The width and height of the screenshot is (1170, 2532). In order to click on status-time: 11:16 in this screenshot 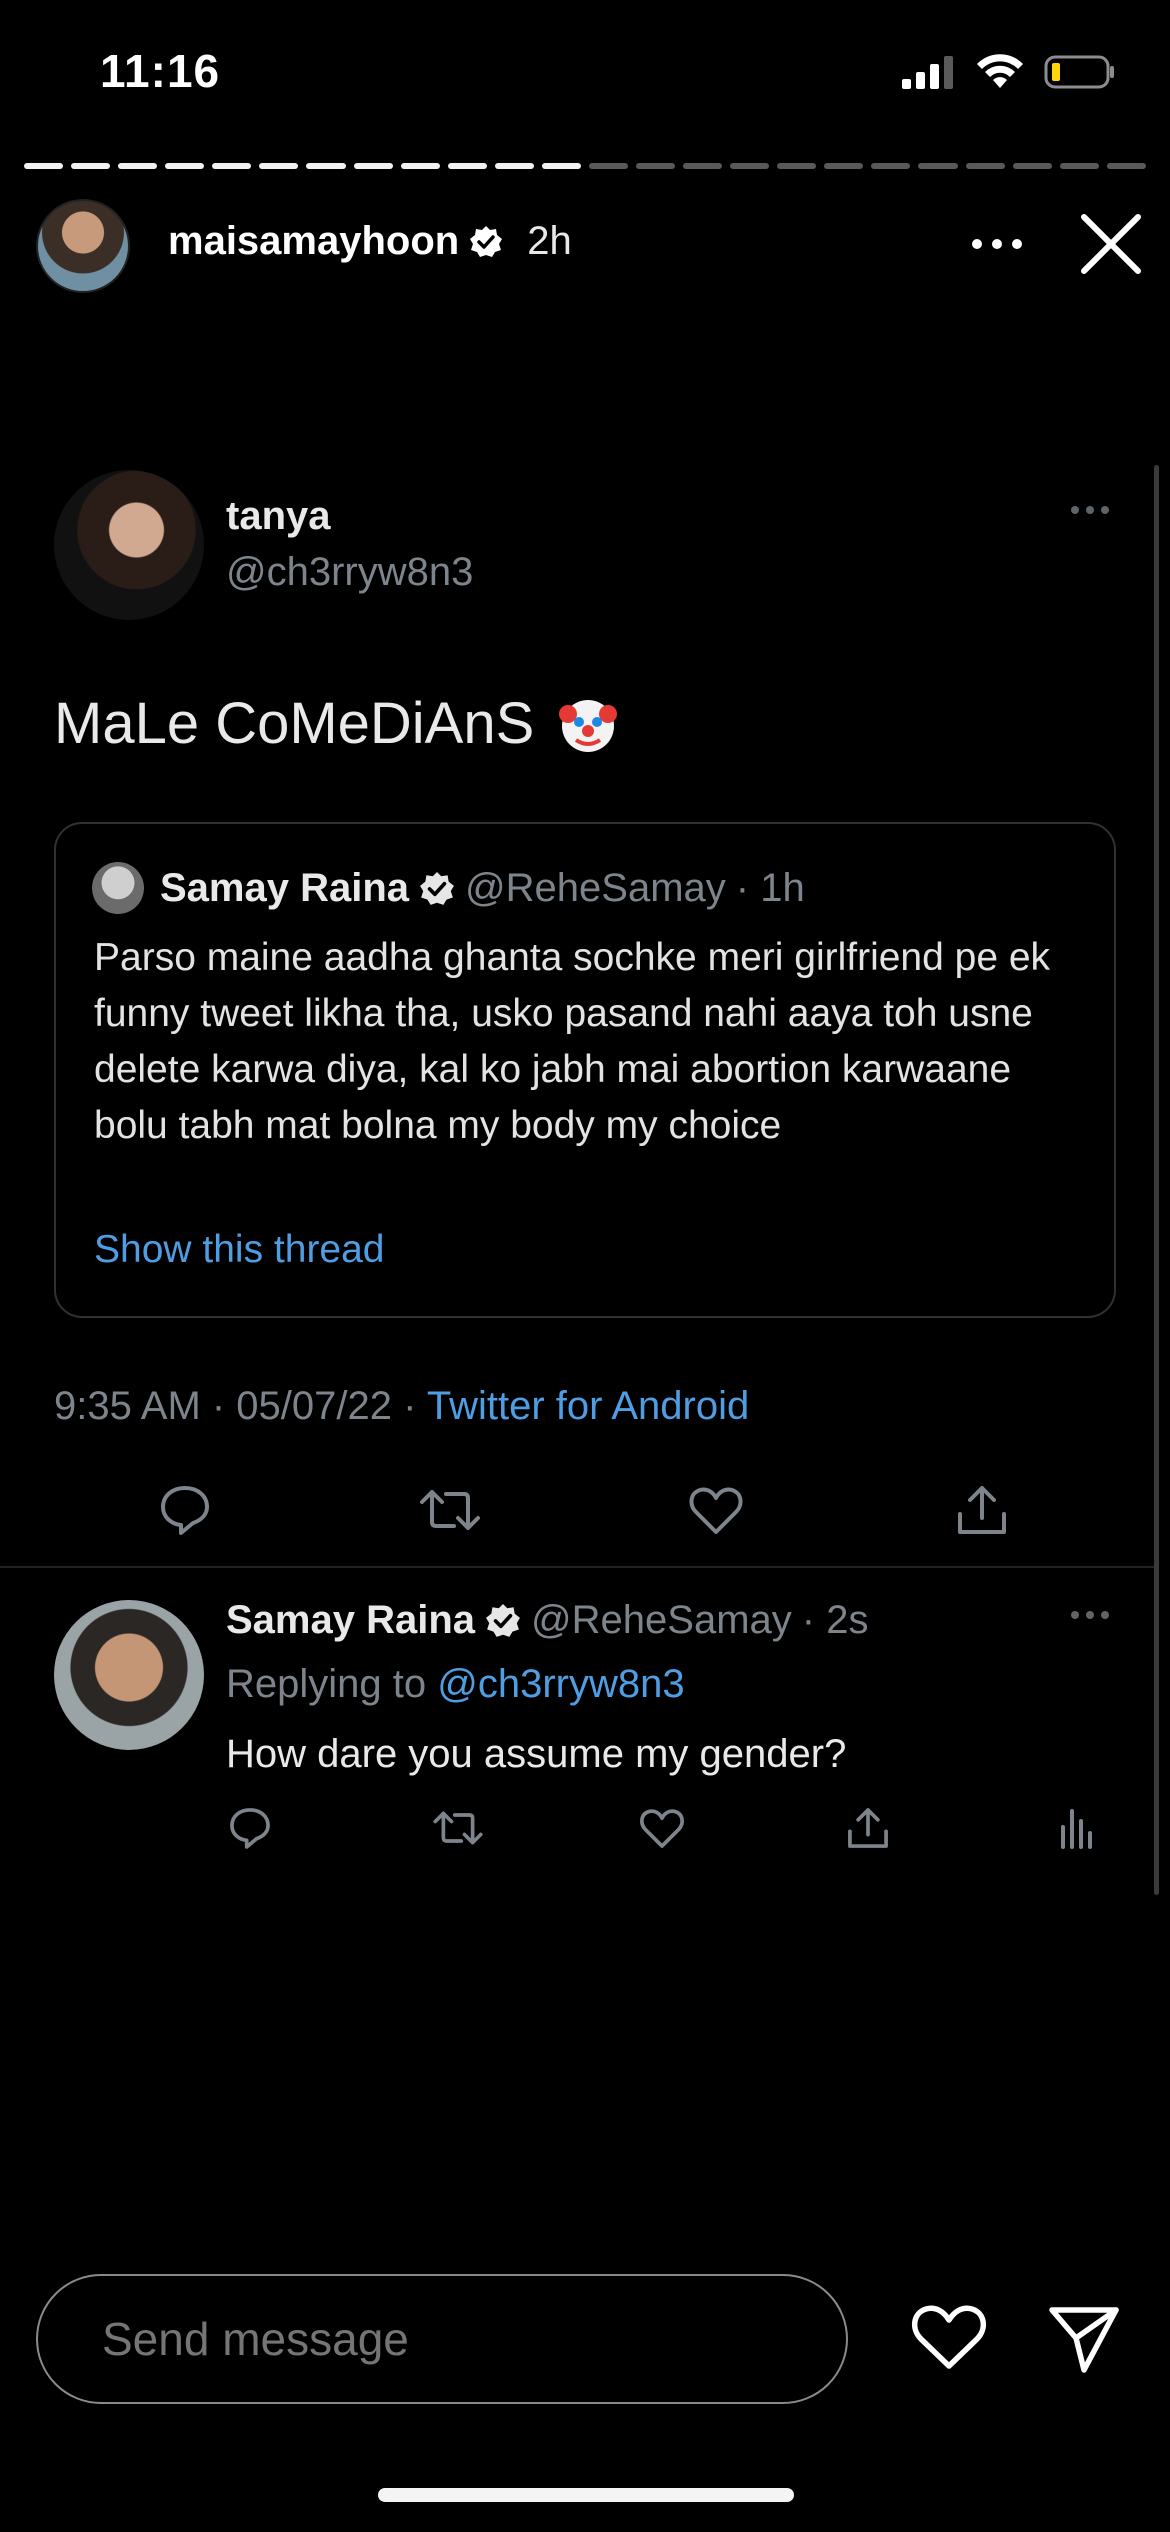, I will do `click(160, 71)`.